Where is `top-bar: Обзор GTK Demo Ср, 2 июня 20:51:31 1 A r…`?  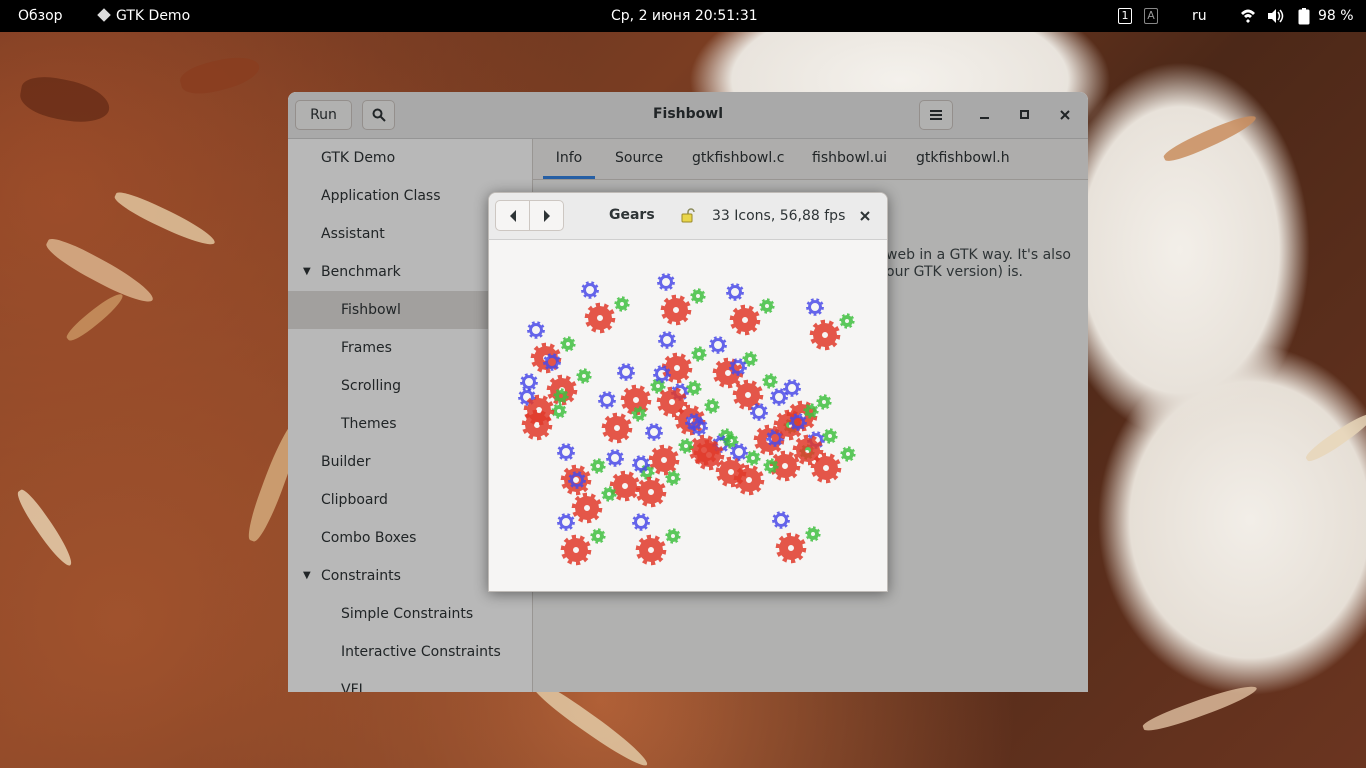 top-bar: Обзор GTK Demo Ср, 2 июня 20:51:31 1 A r… is located at coordinates (683, 16).